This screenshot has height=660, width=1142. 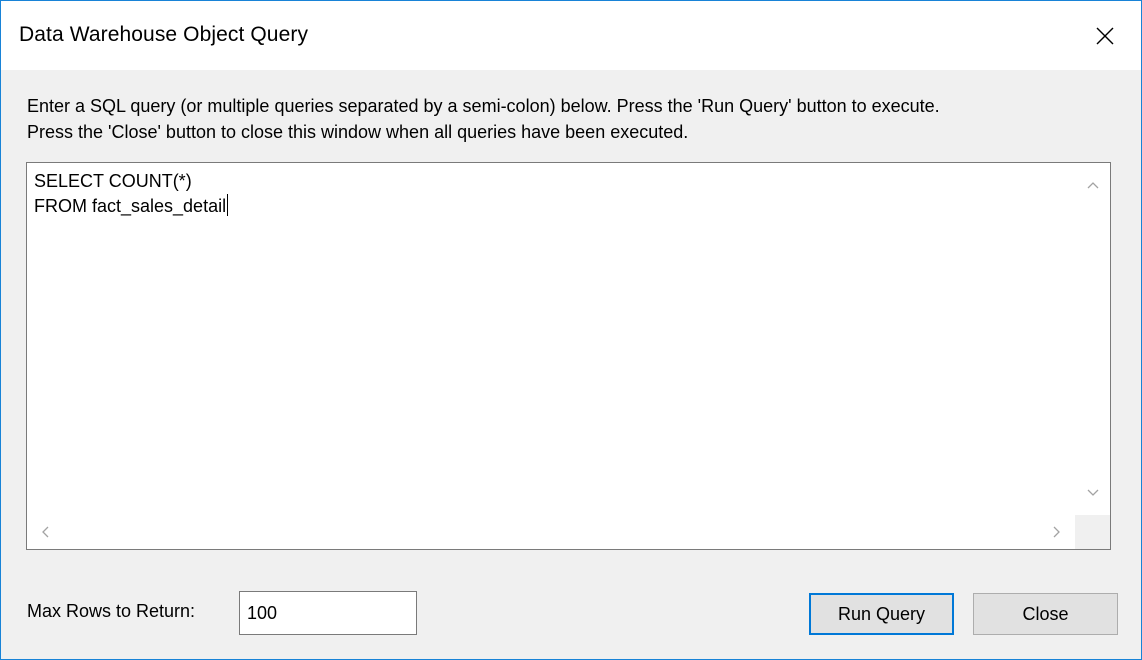 I want to click on close-button: Close, so click(x=1045, y=614).